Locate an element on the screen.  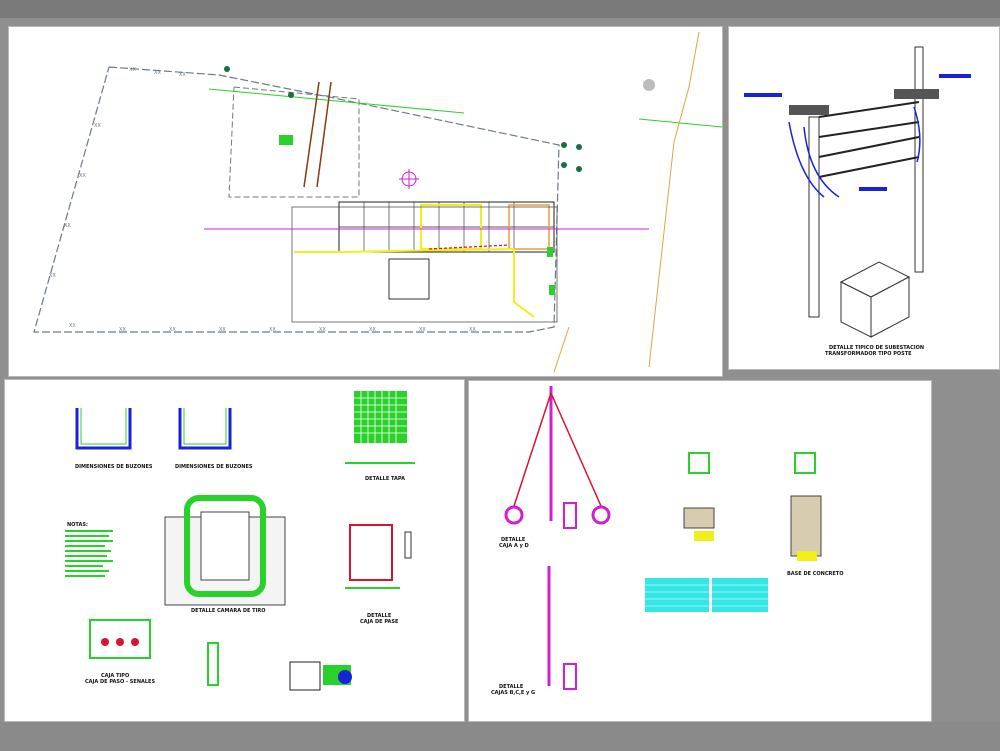
foundation-caption: BASE DE CONCRETO is located at coordinates (815, 574).